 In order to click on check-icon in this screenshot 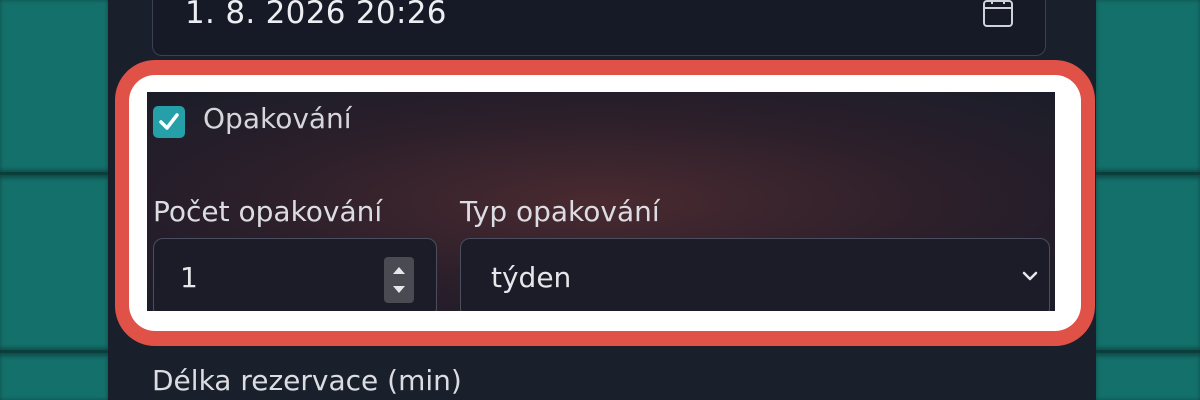, I will do `click(169, 121)`.